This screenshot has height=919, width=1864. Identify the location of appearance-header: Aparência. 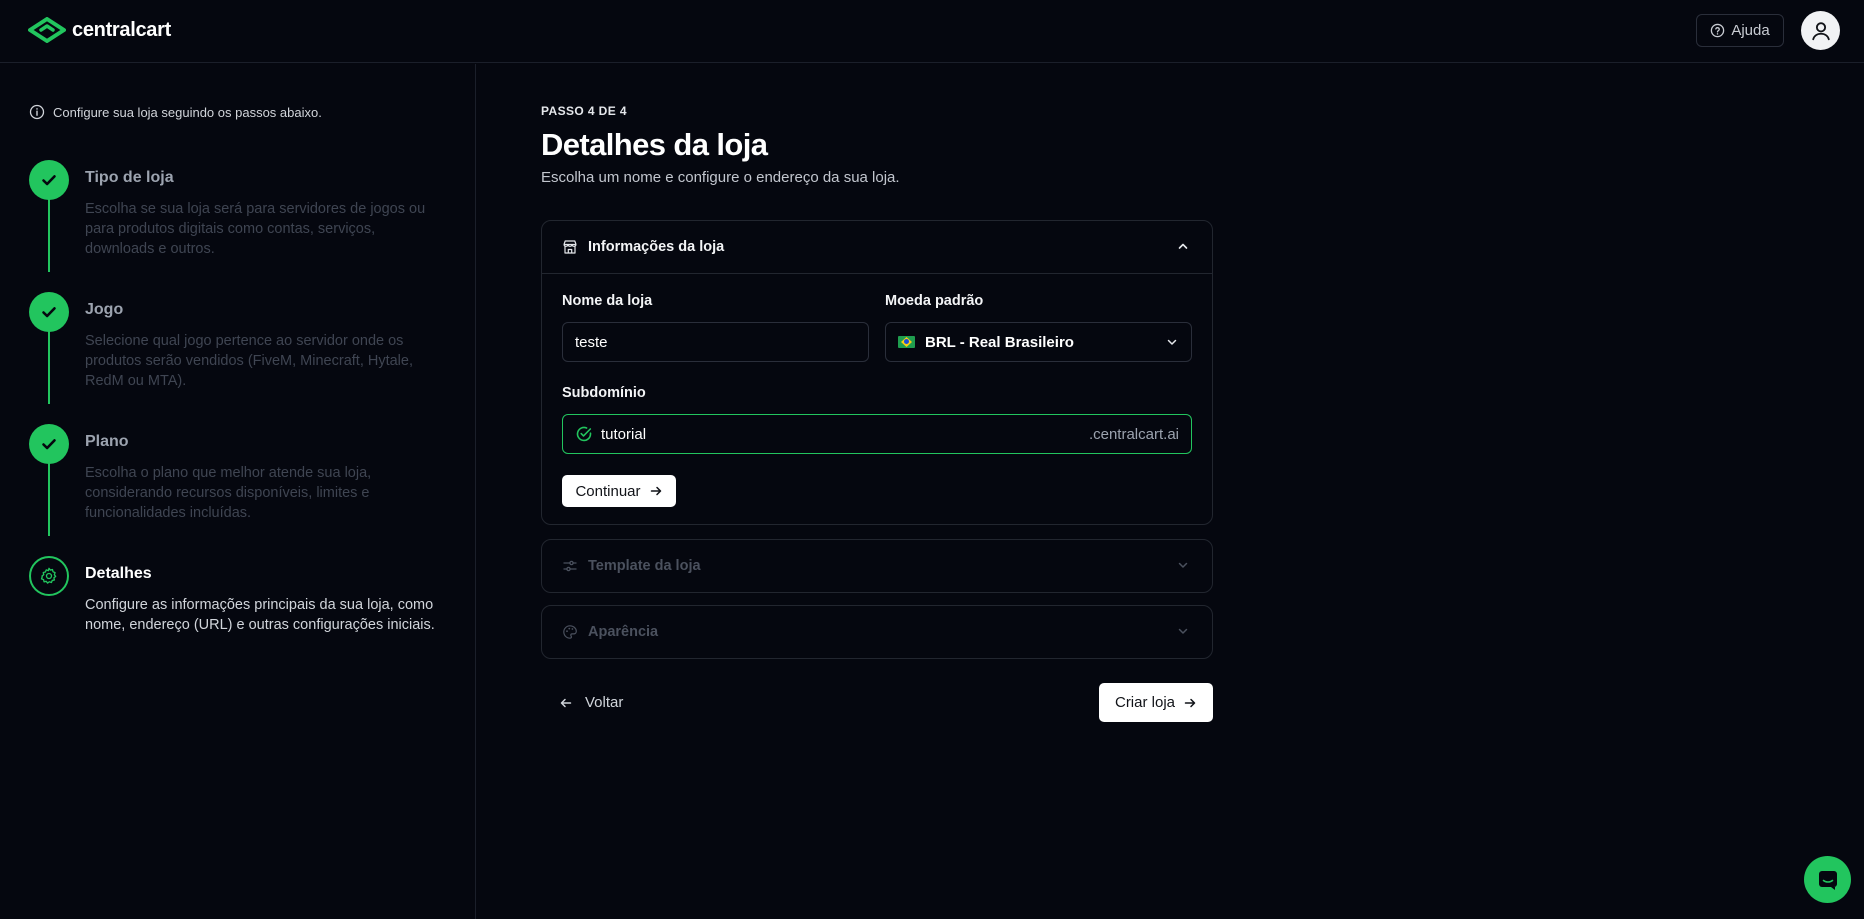
(877, 632).